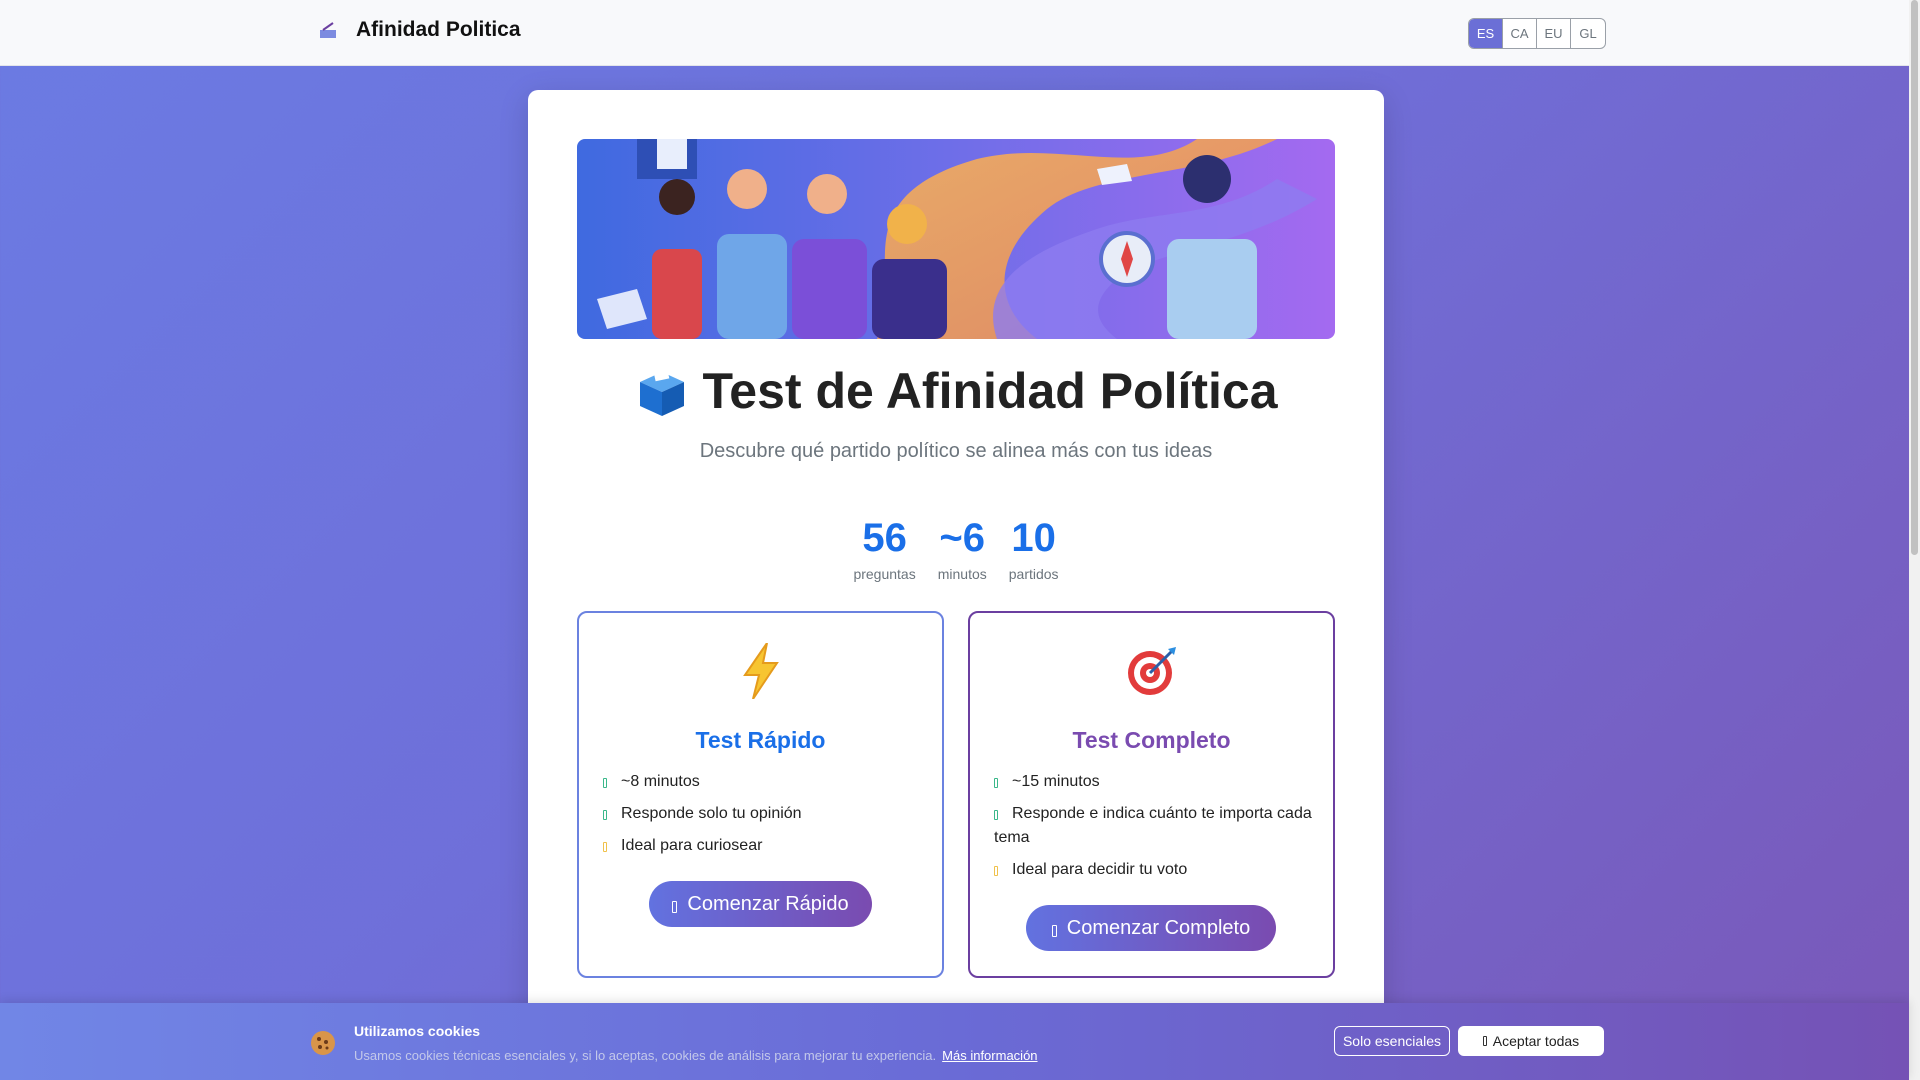  What do you see at coordinates (328, 30) in the screenshot?
I see `ballot-brand-icon` at bounding box center [328, 30].